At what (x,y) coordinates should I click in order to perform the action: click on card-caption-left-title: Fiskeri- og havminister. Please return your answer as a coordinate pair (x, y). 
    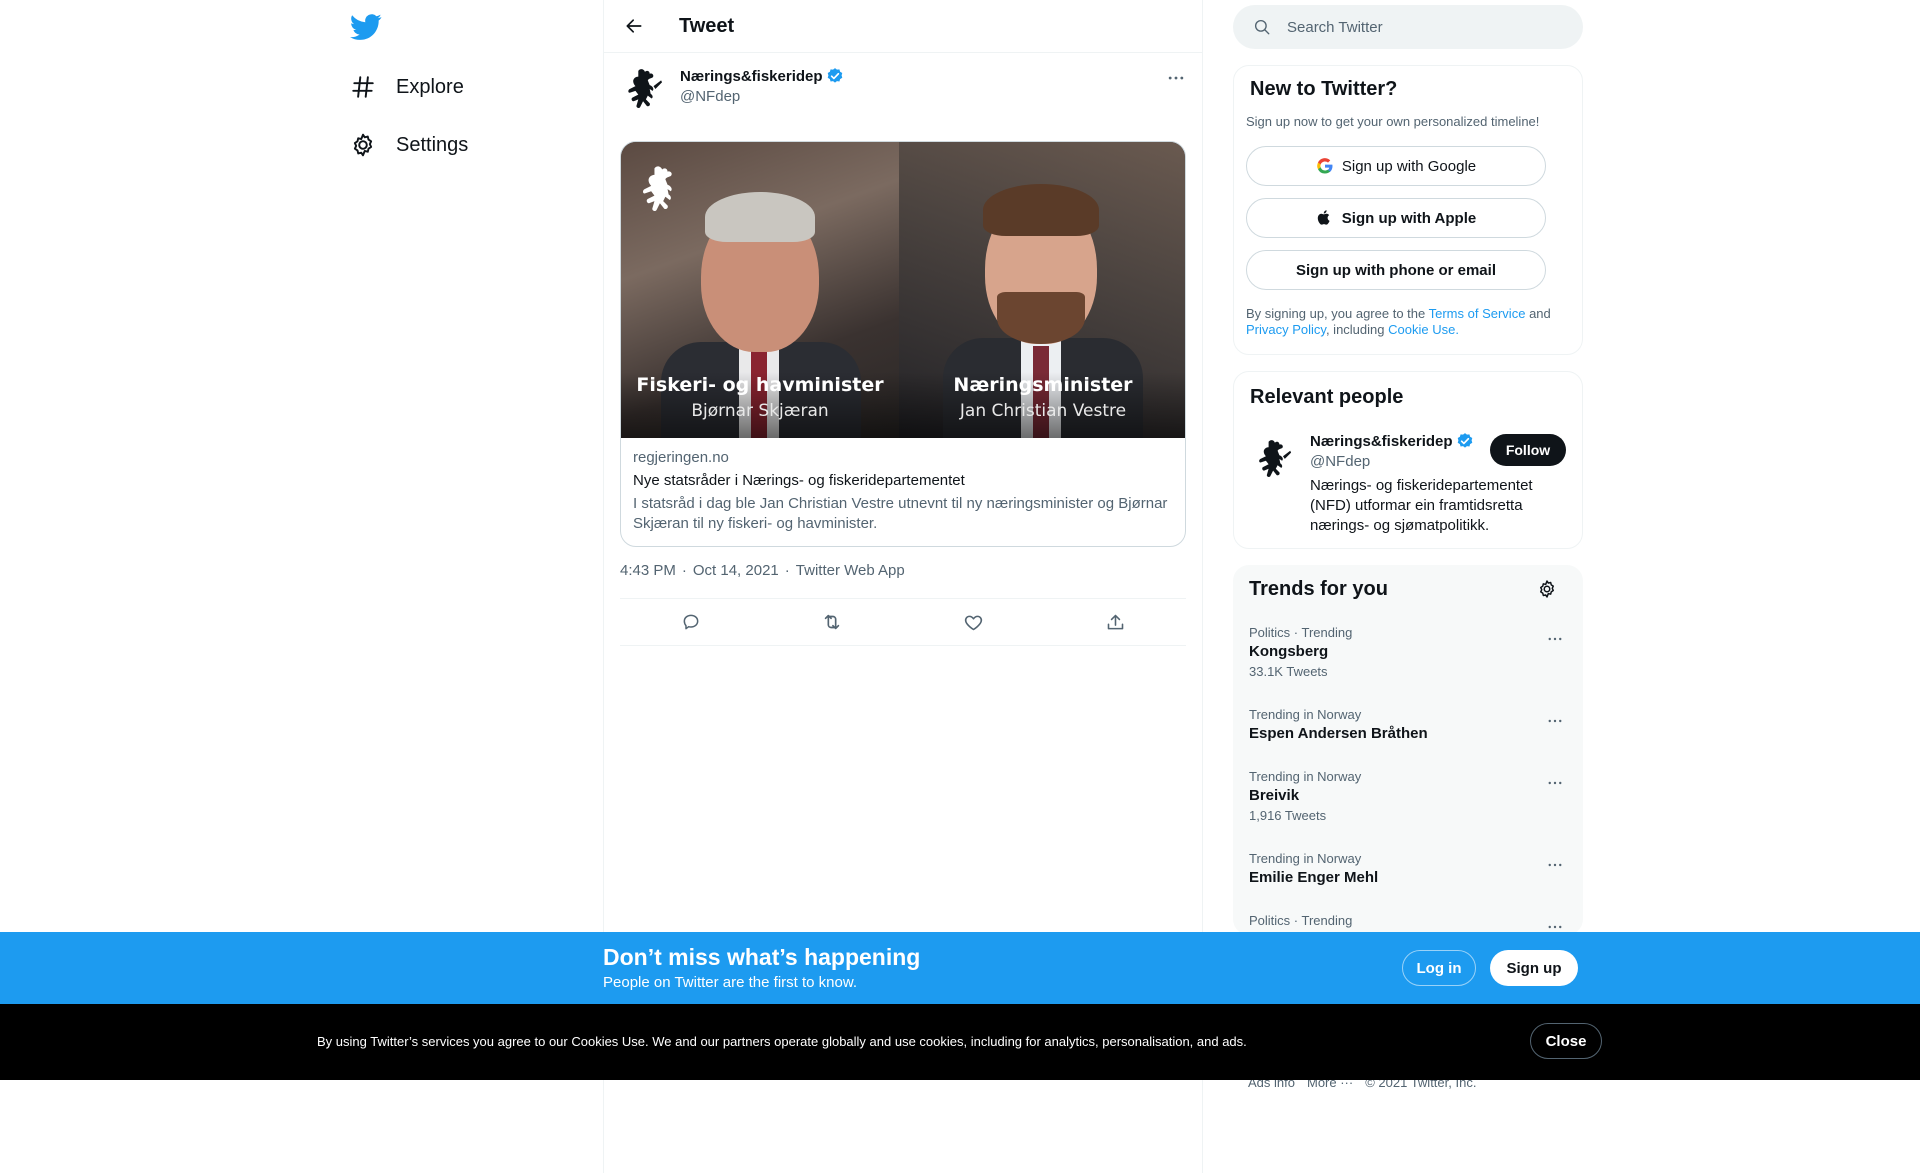
    Looking at the image, I should click on (760, 385).